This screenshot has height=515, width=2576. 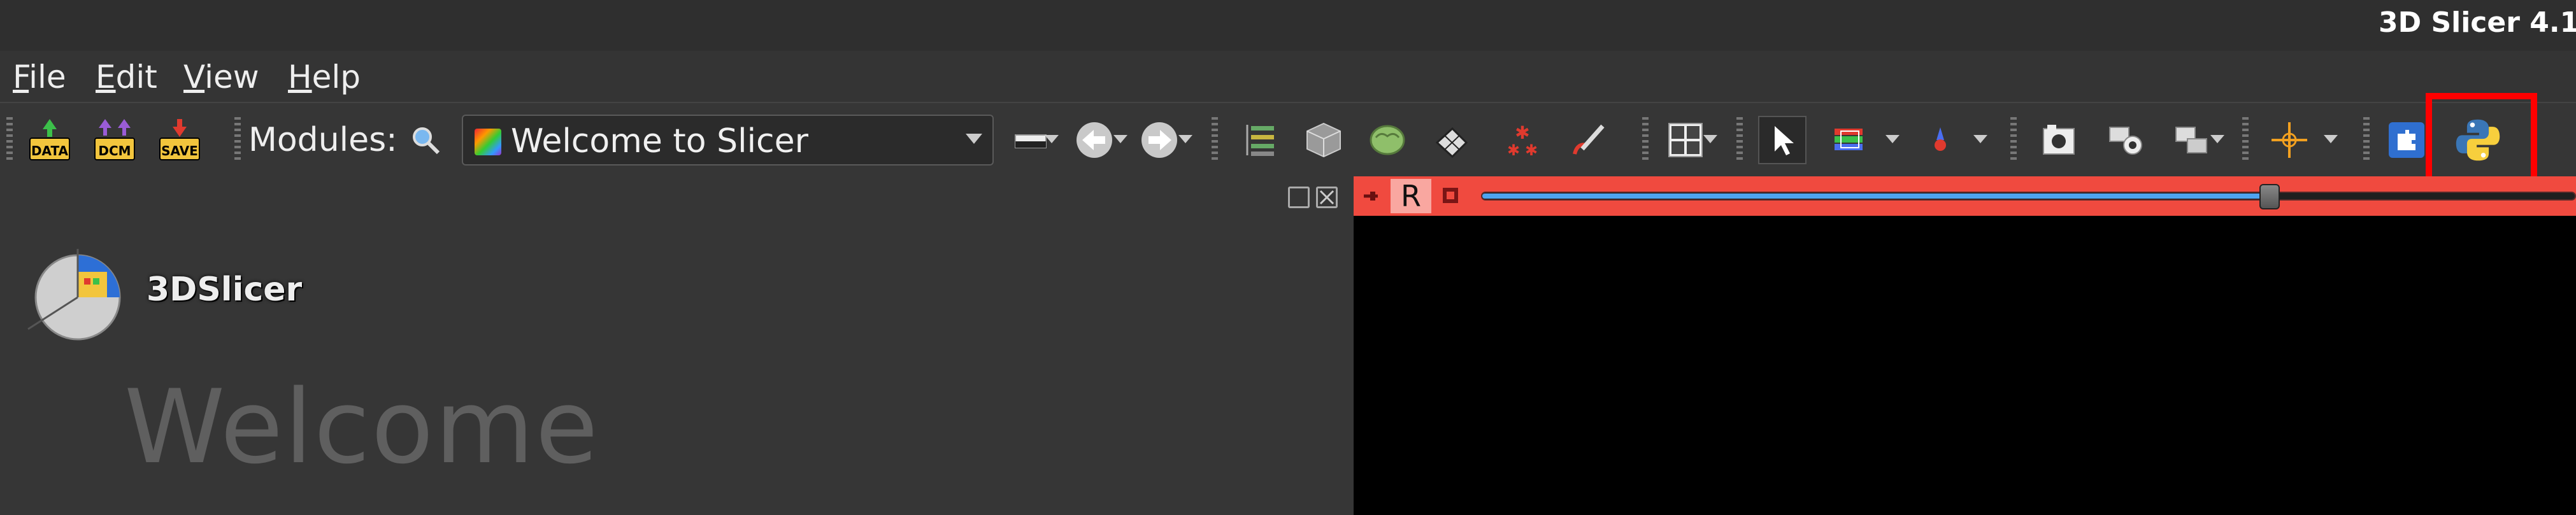 I want to click on data-icon: DATA, so click(x=50, y=139).